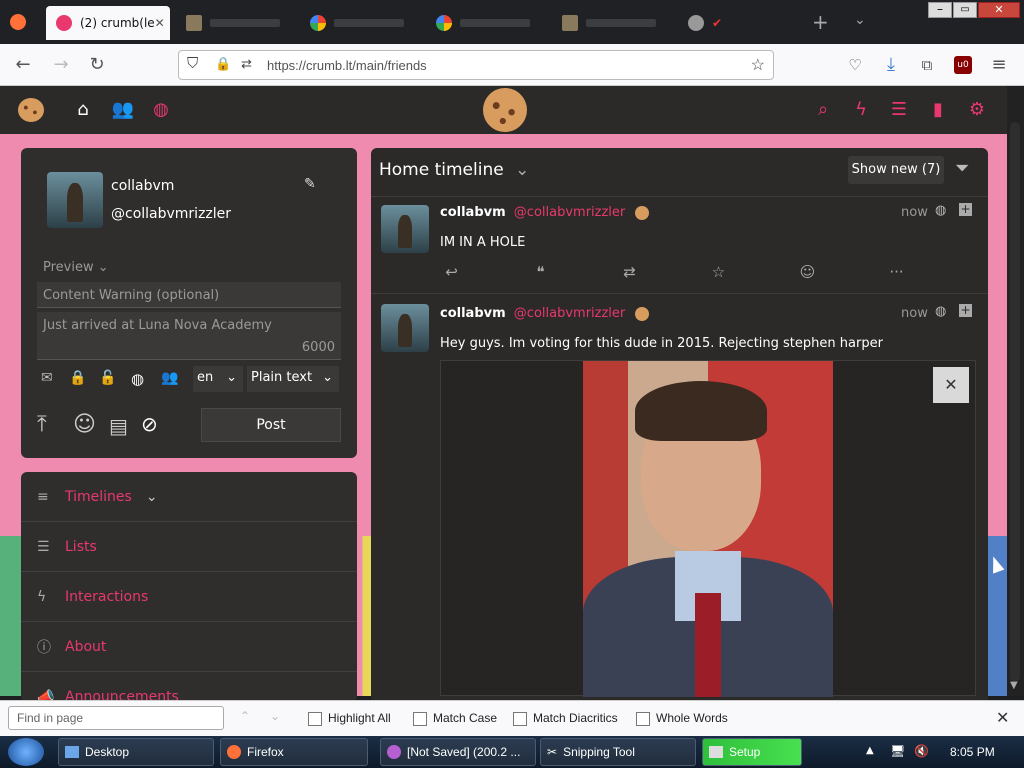 The width and height of the screenshot is (1024, 768). I want to click on clock: 8:05 PM, so click(972, 752).